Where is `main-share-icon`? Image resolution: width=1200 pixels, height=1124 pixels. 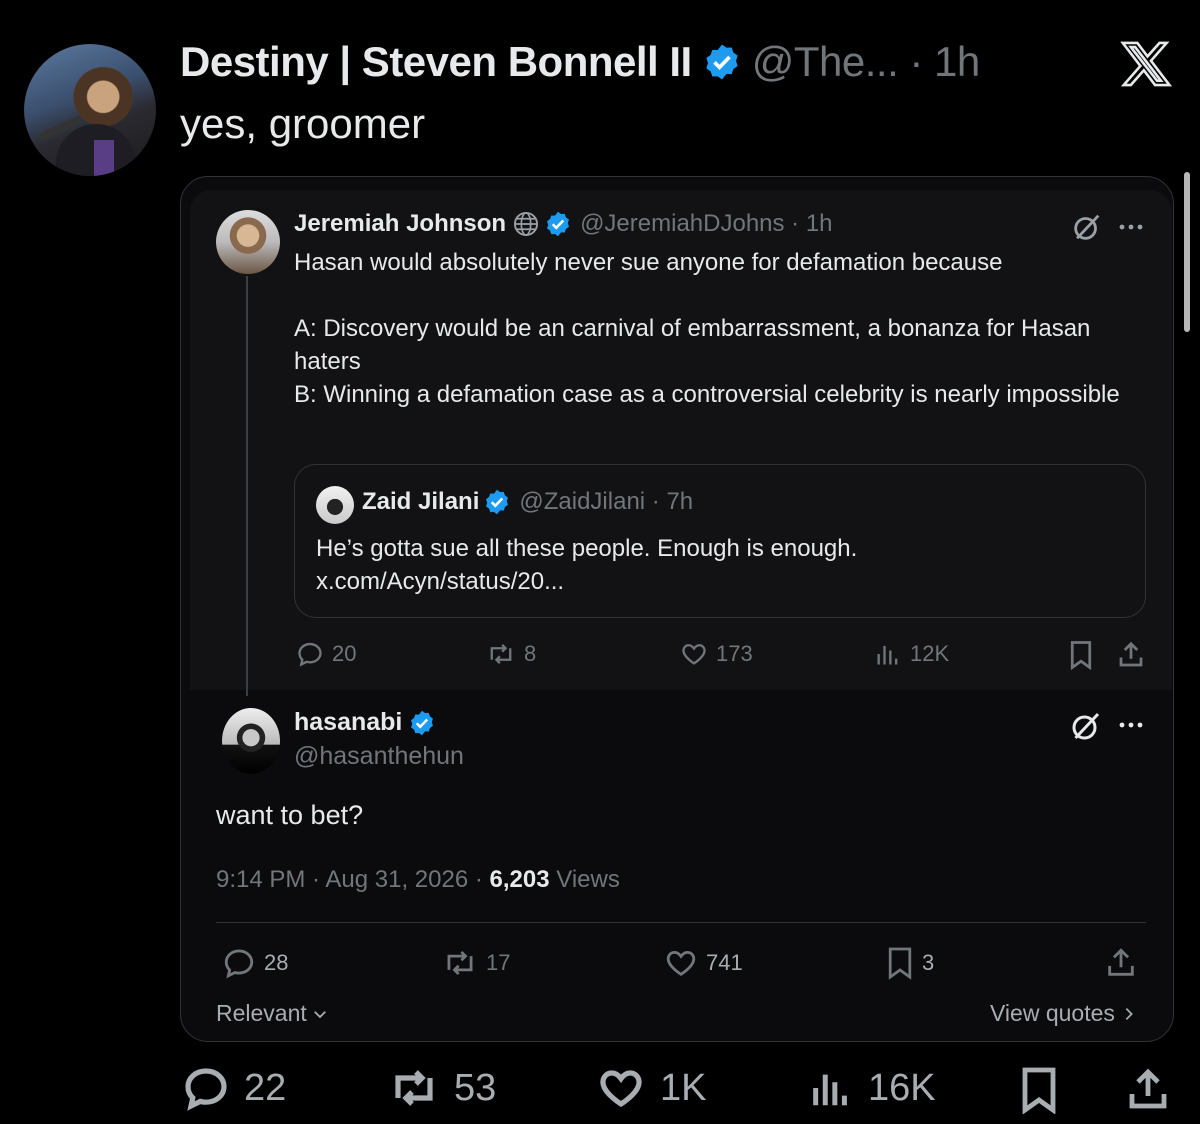
main-share-icon is located at coordinates (1148, 1090).